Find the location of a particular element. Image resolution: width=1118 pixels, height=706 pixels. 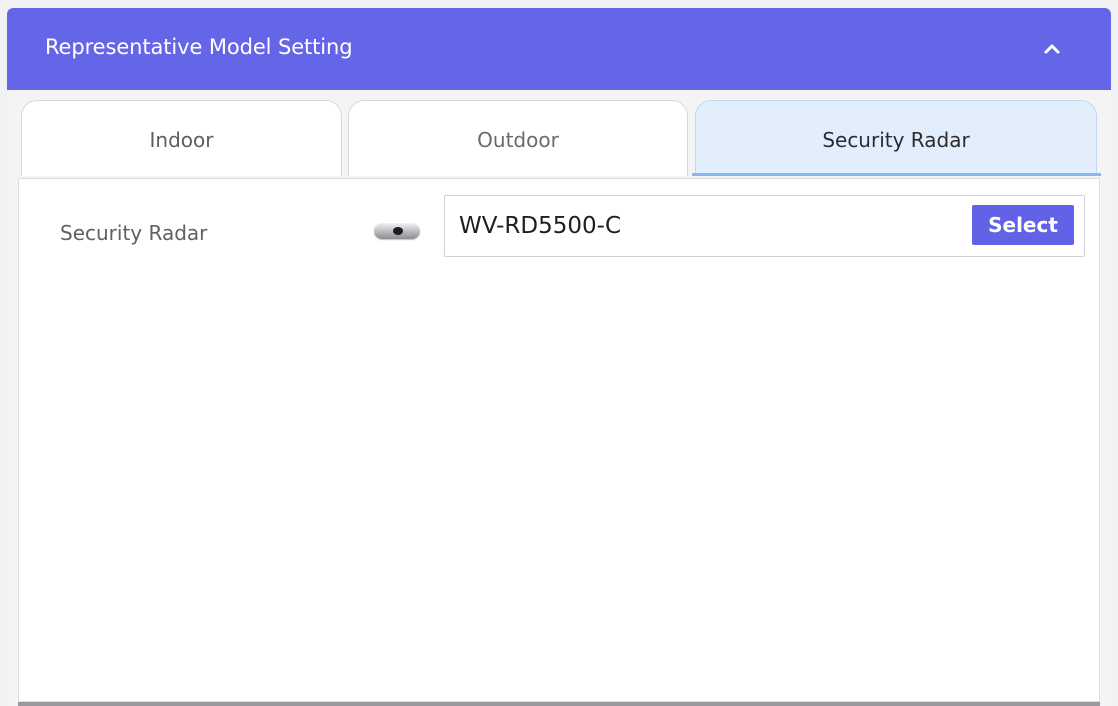

content-bottom-edge is located at coordinates (559, 704).